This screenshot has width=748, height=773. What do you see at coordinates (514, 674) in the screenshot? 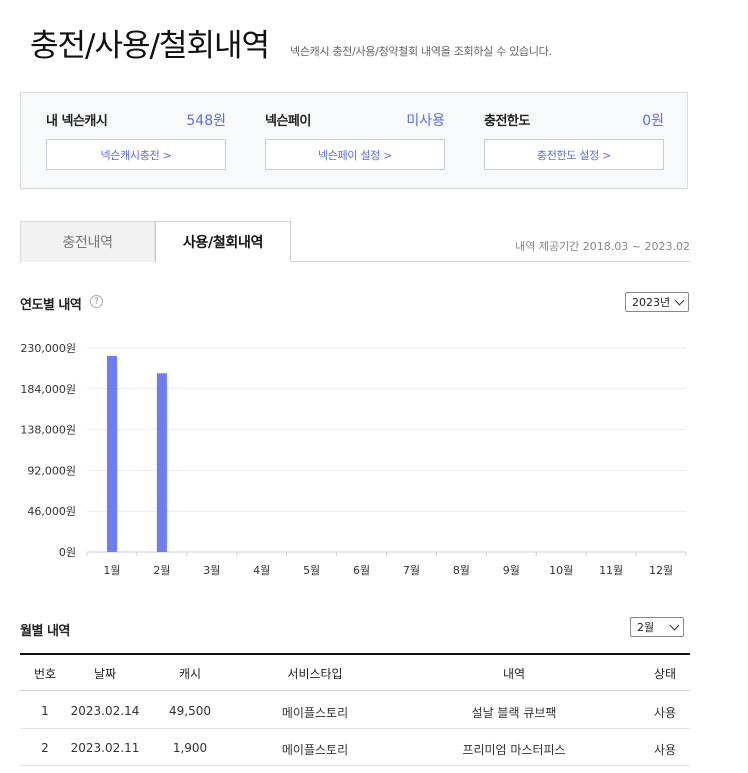
I see `table-header-cell: 내역` at bounding box center [514, 674].